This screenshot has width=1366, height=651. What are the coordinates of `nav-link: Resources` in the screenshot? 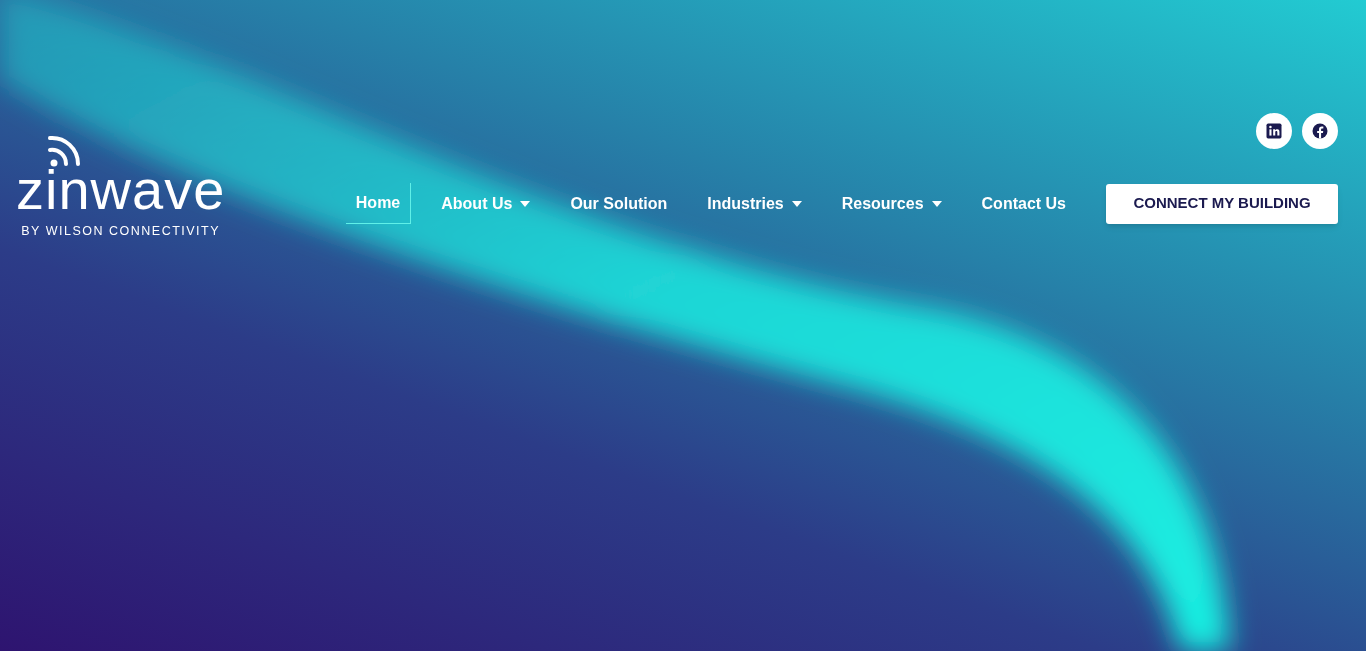 It's located at (891, 203).